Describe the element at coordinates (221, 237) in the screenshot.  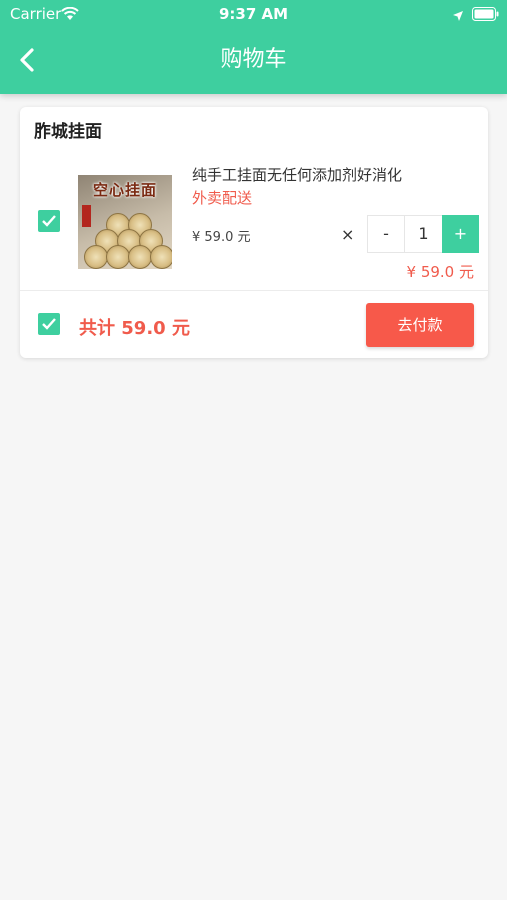
I see `unit-price: ¥ 59.0 元` at that location.